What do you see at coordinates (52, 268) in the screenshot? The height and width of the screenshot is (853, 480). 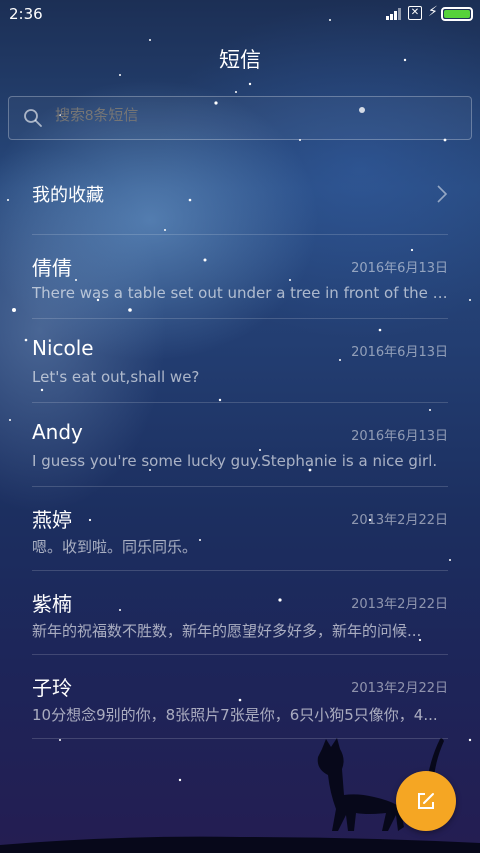 I see `thread-name: 倩倩` at bounding box center [52, 268].